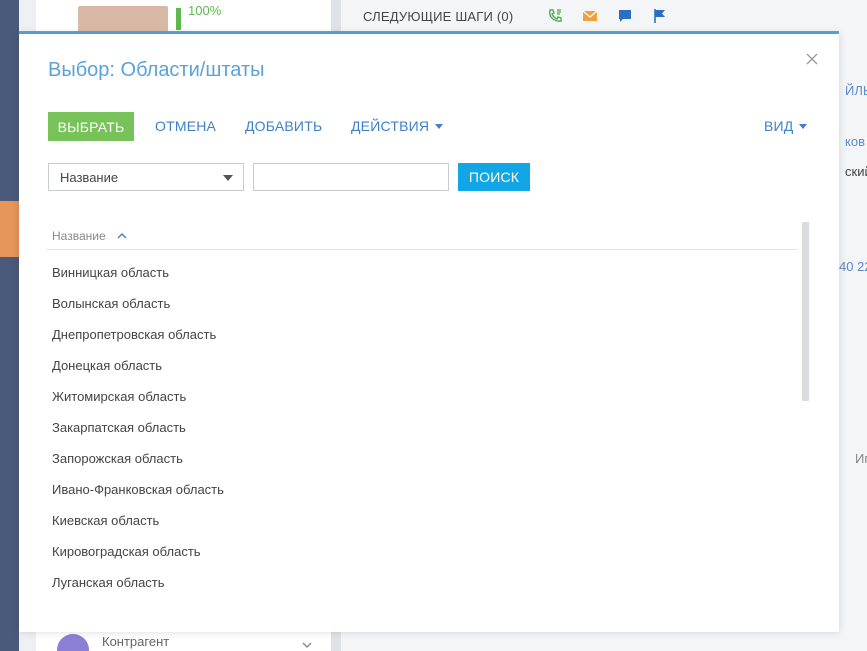 This screenshot has height=651, width=867. I want to click on row-name: Кировоградская область, so click(126, 551).